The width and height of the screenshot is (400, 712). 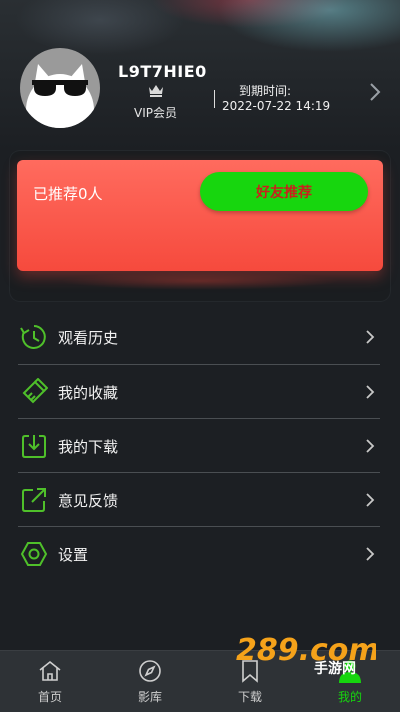 What do you see at coordinates (49, 697) in the screenshot?
I see `tab-label: 首页` at bounding box center [49, 697].